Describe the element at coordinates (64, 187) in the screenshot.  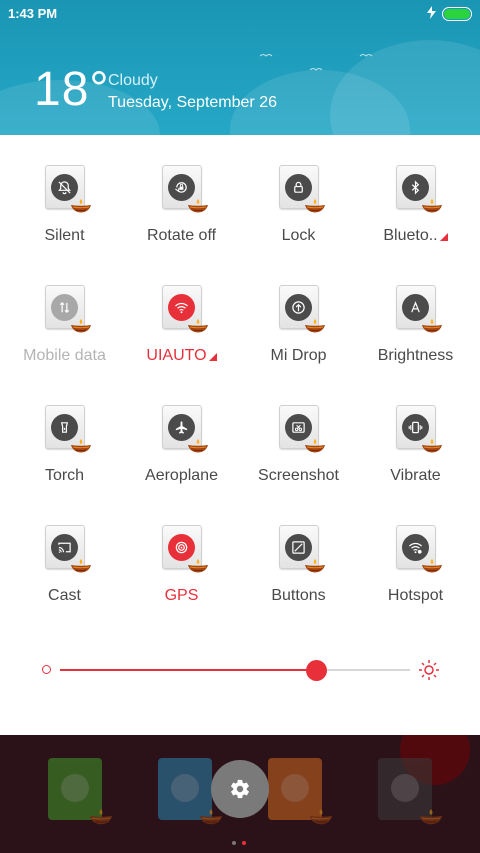
I see `bell-off-icon` at that location.